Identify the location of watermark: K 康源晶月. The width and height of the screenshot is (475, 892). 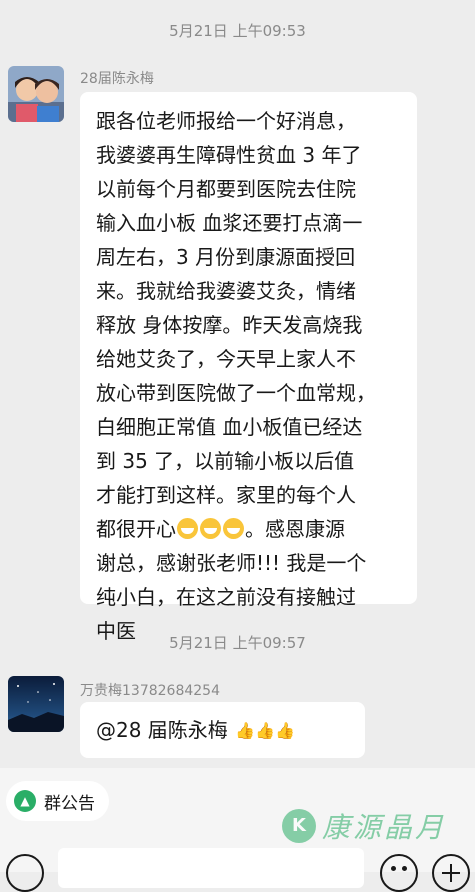
(364, 826).